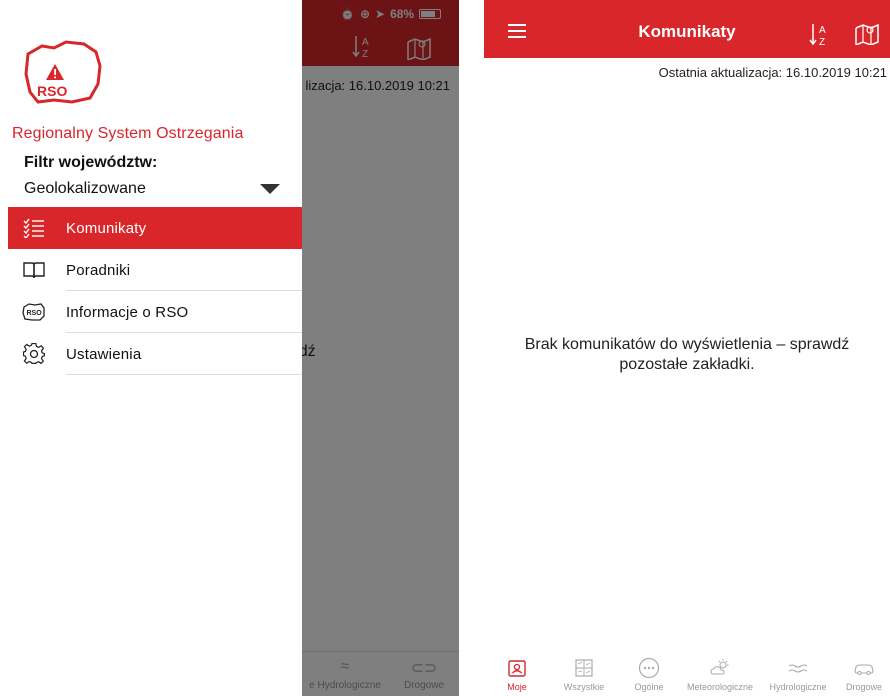 The image size is (890, 696). I want to click on svg-text: RSO, so click(35, 313).